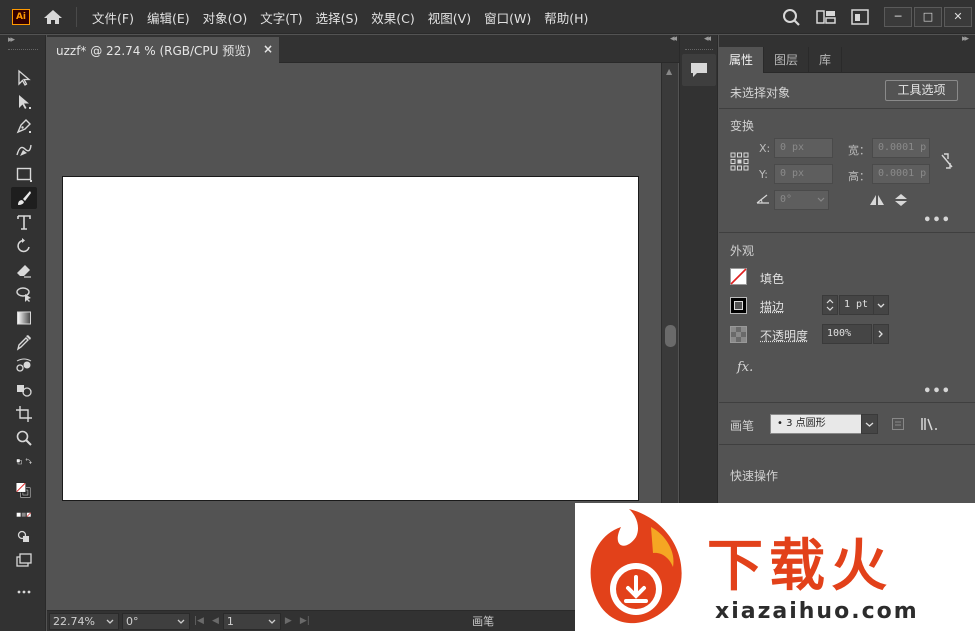 The height and width of the screenshot is (631, 975). I want to click on brush-options-icon, so click(898, 424).